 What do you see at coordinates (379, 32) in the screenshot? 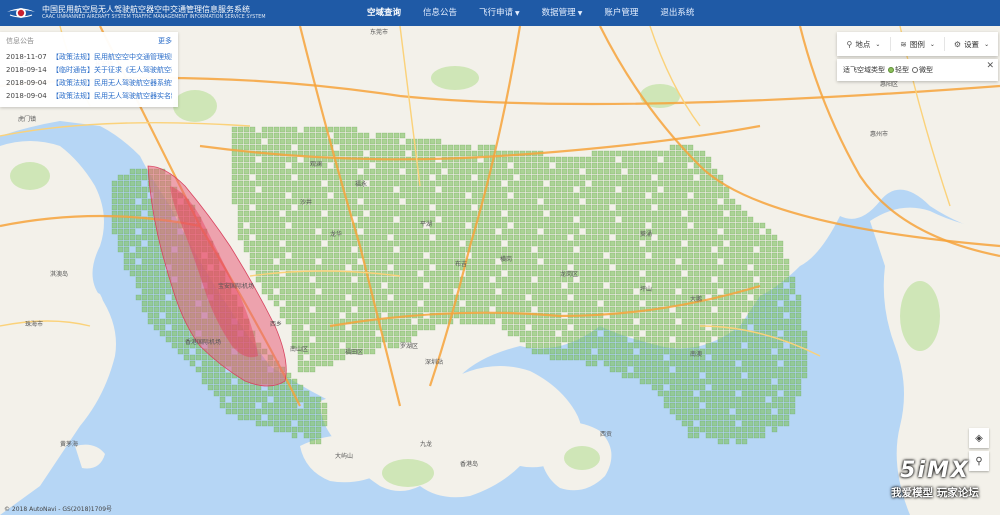
I see `map-place-label: 东莞市` at bounding box center [379, 32].